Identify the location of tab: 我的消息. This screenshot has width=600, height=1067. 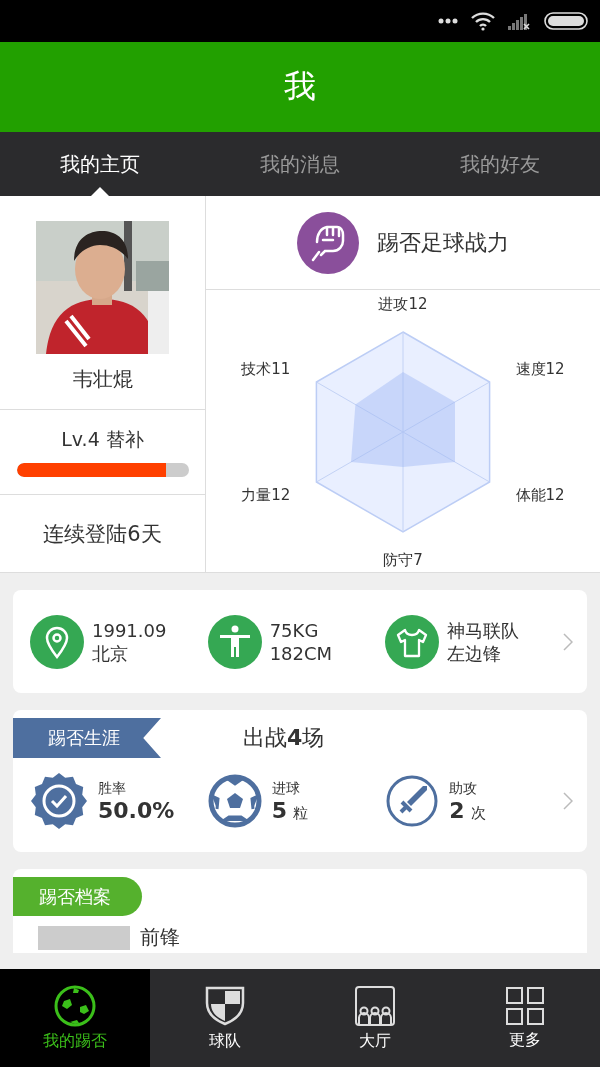
(300, 164).